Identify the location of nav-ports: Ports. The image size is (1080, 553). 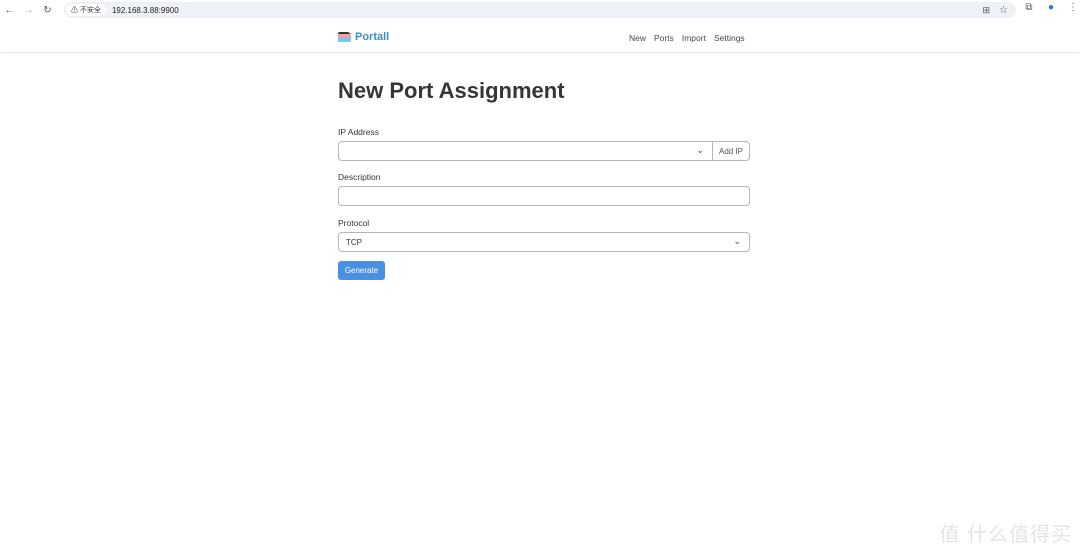
(664, 38).